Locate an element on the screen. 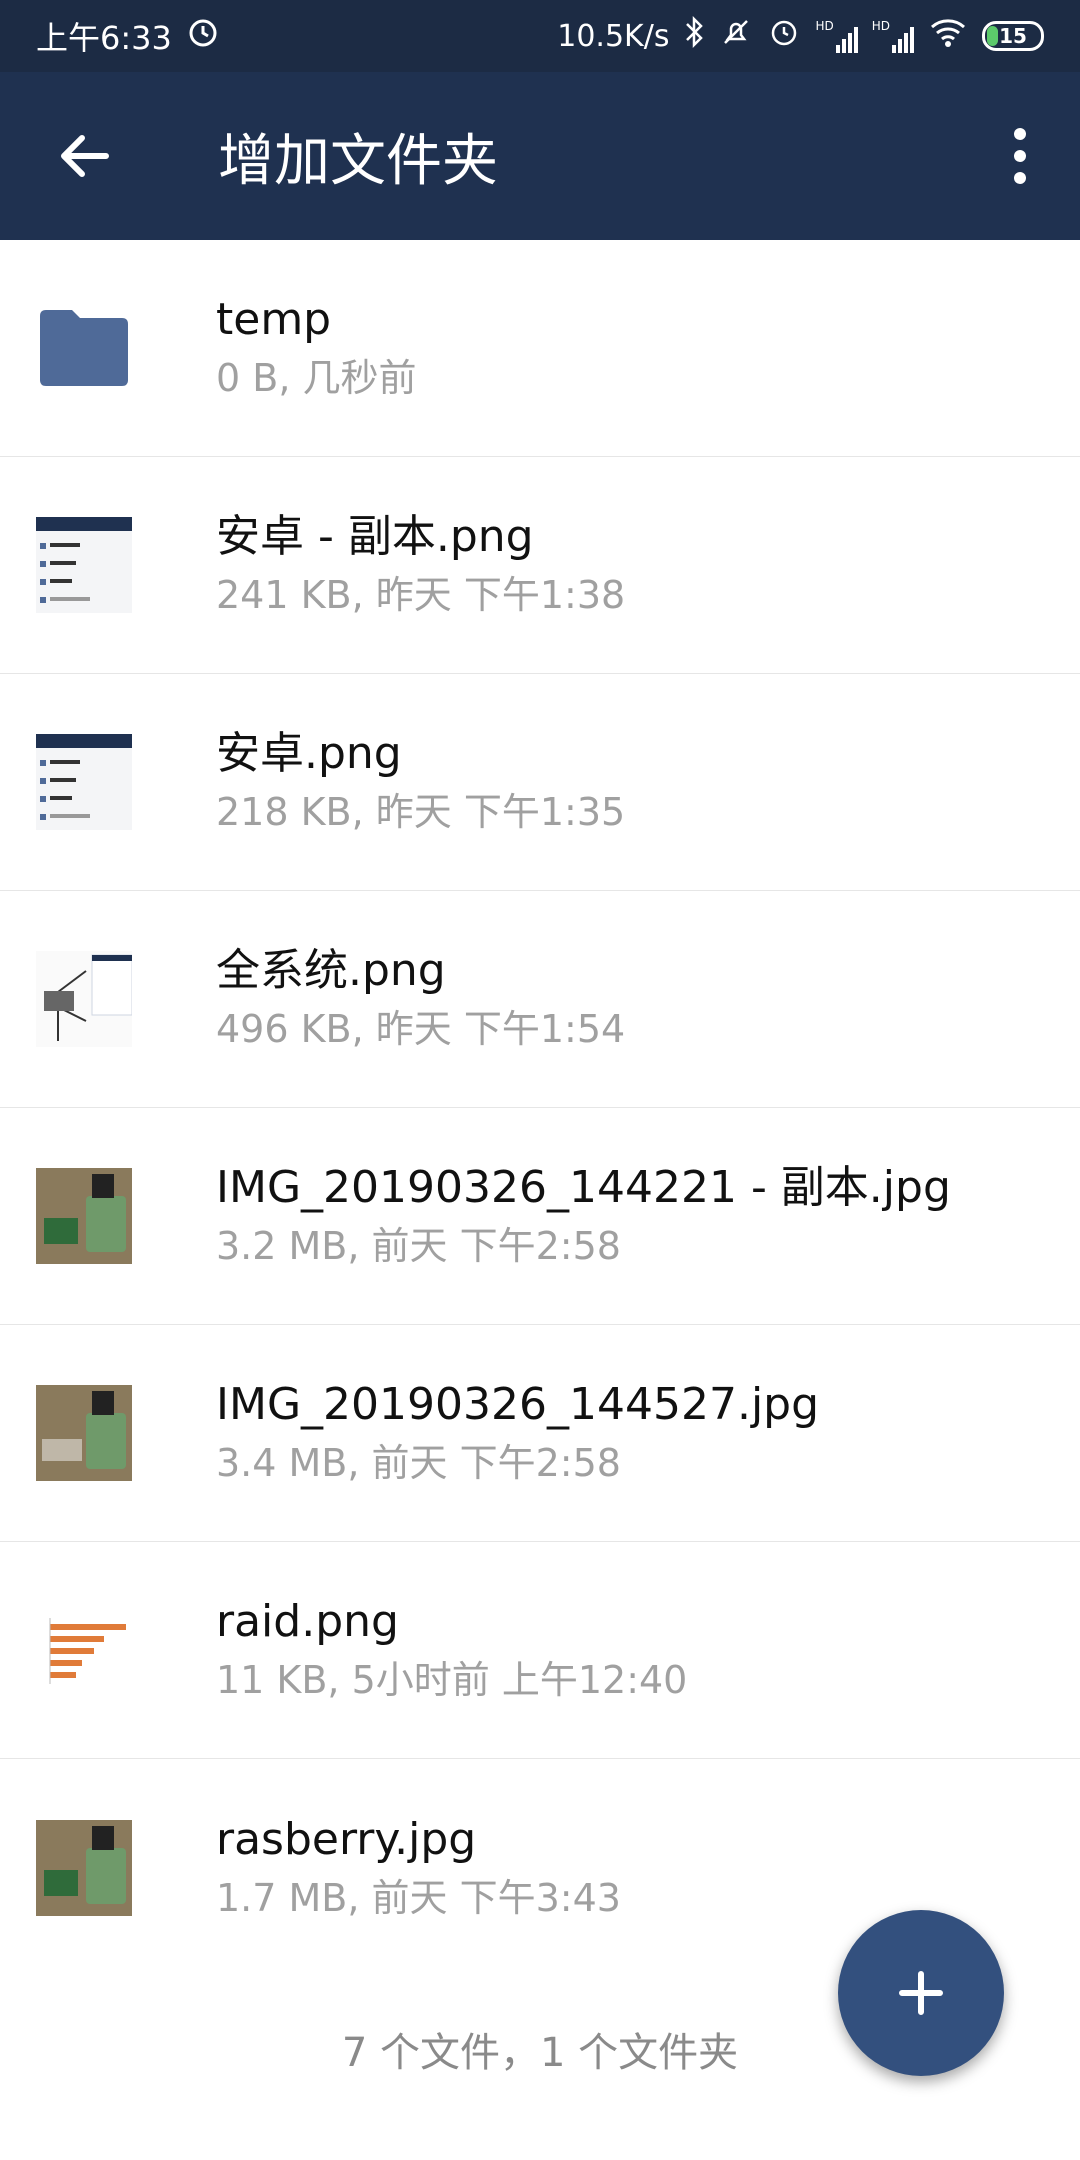 The image size is (1080, 2160). battery-level: 15 is located at coordinates (1013, 36).